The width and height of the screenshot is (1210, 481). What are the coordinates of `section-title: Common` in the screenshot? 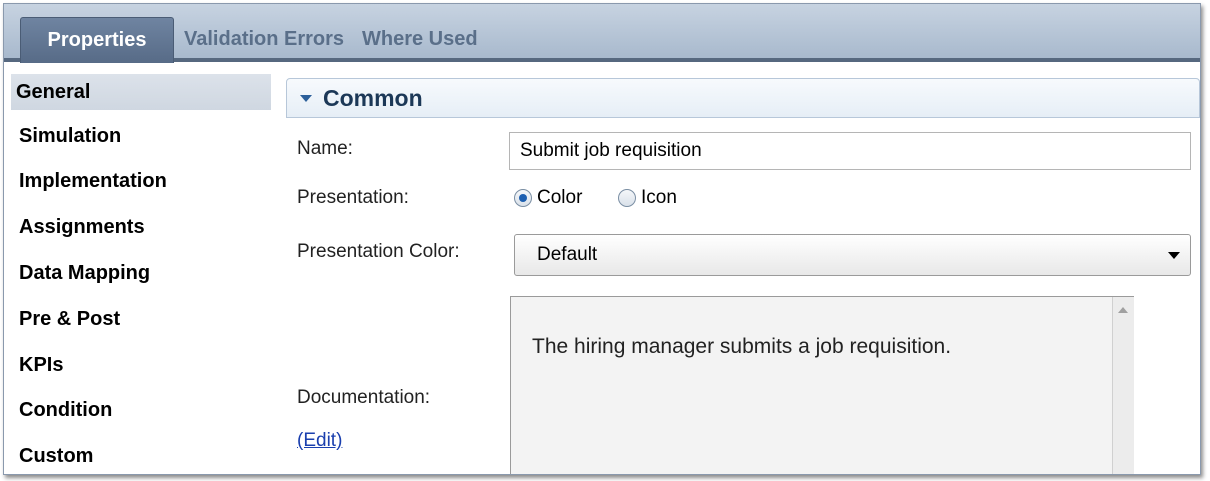 It's located at (373, 98).